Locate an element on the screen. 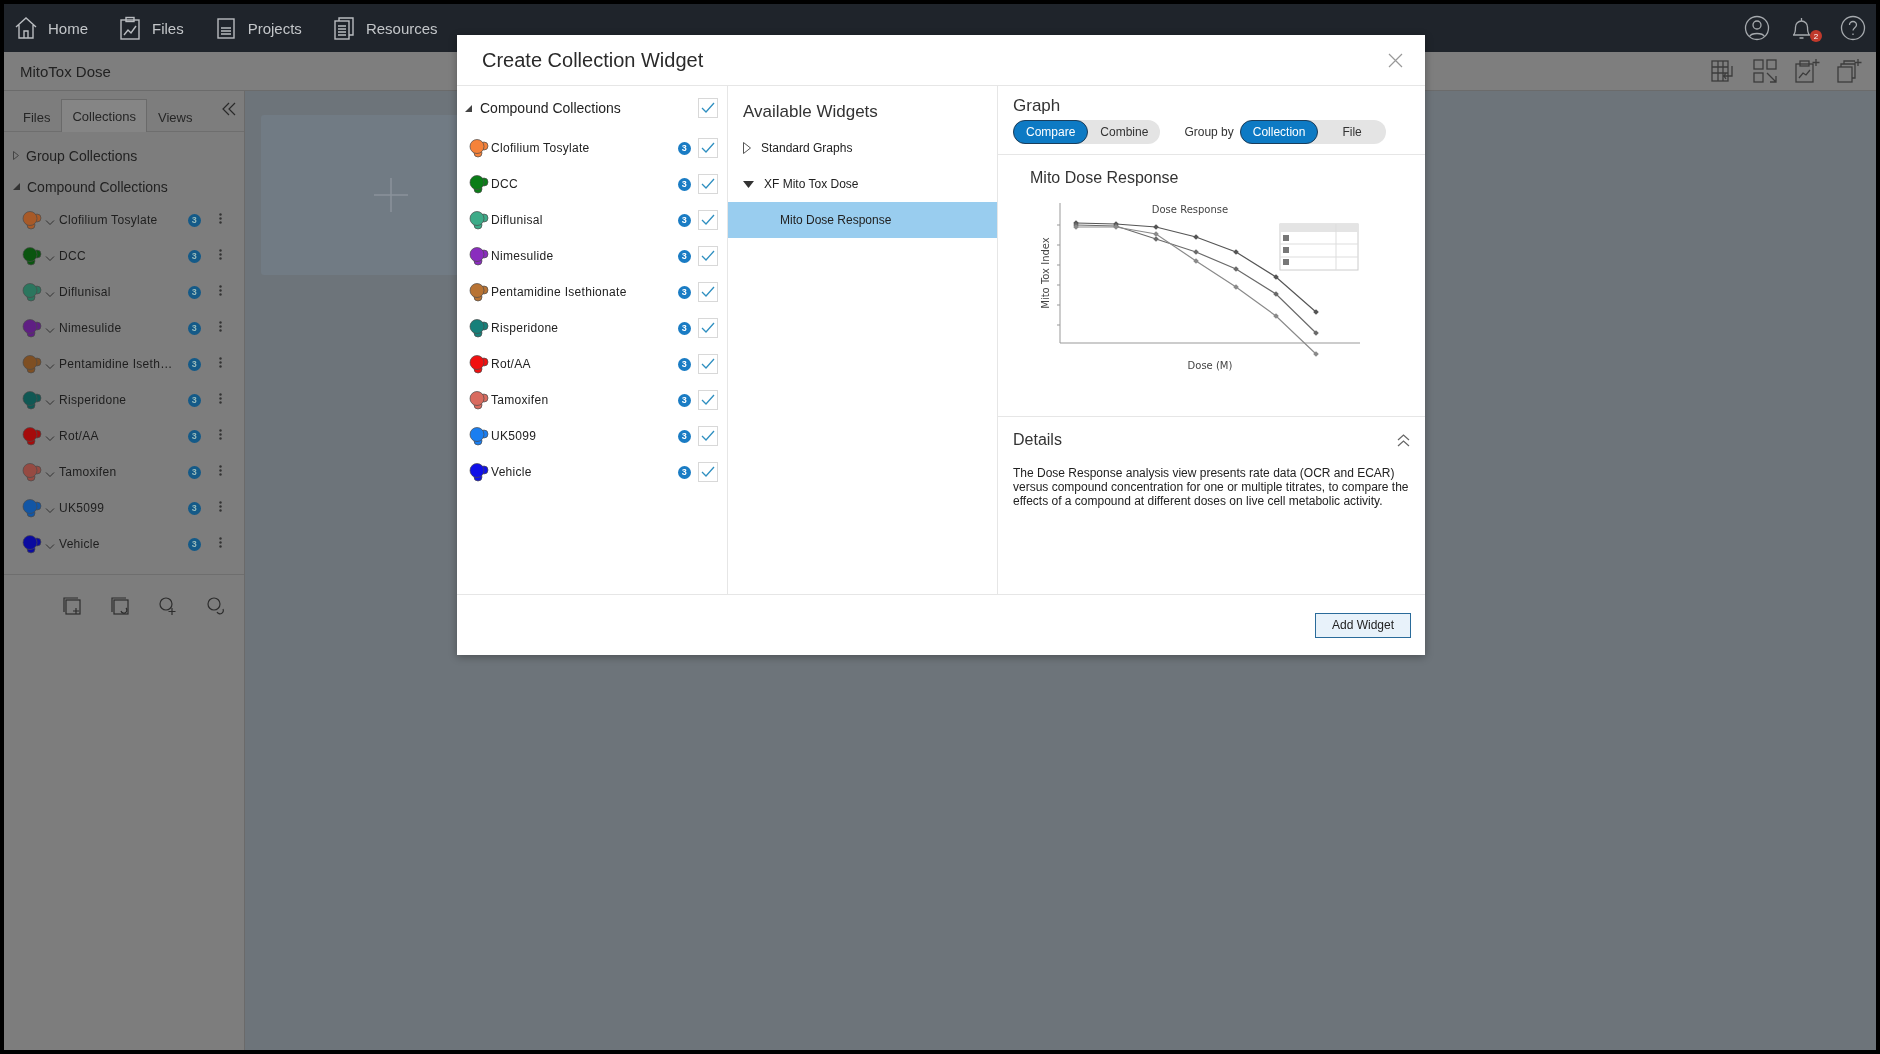 The image size is (1880, 1054). bell-icon is located at coordinates (1801, 28).